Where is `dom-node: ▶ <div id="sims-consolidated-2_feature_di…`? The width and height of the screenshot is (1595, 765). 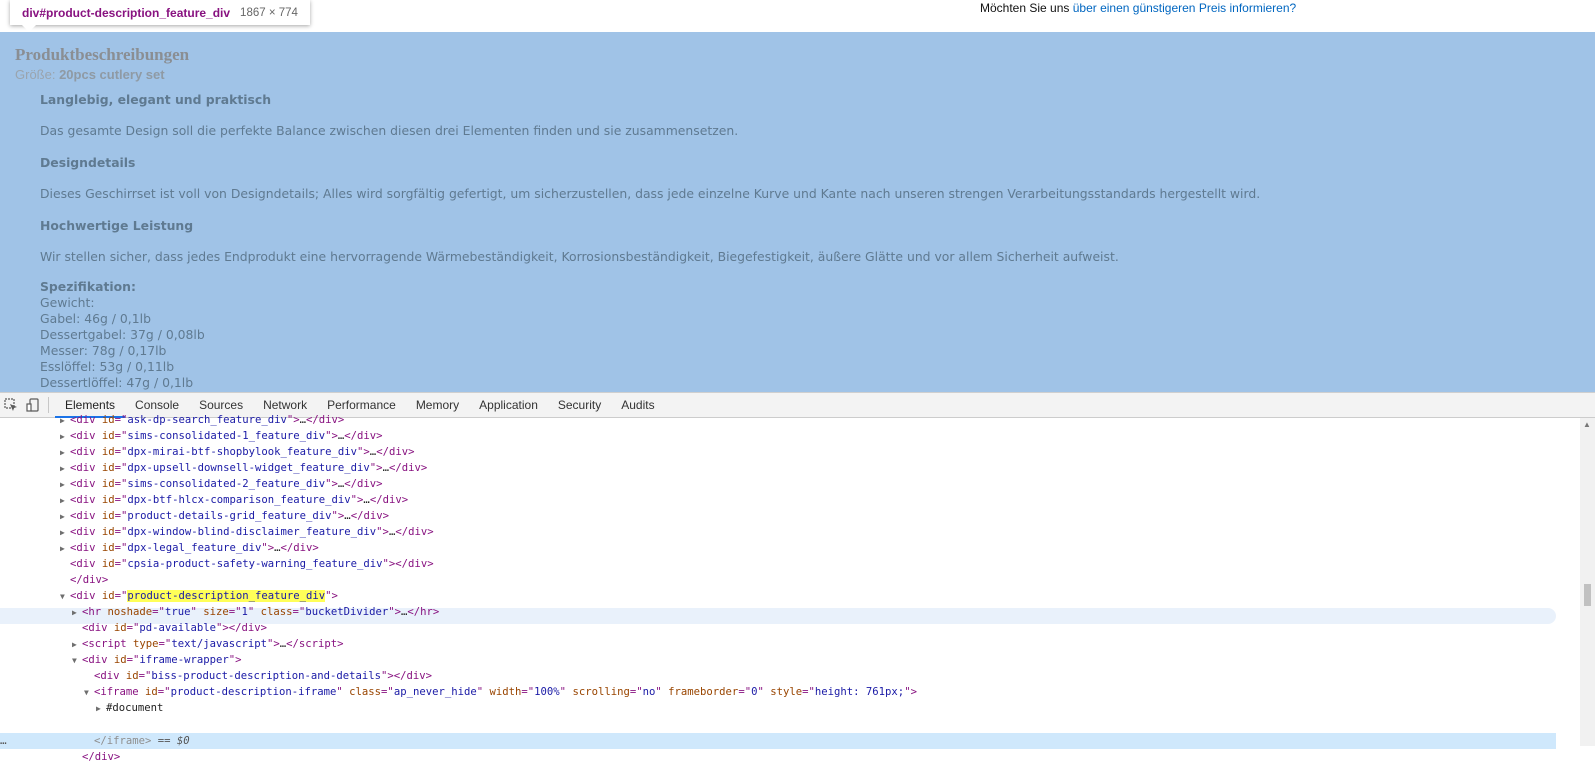 dom-node: ▶ <div id="sims-consolidated-2_feature_di… is located at coordinates (221, 484).